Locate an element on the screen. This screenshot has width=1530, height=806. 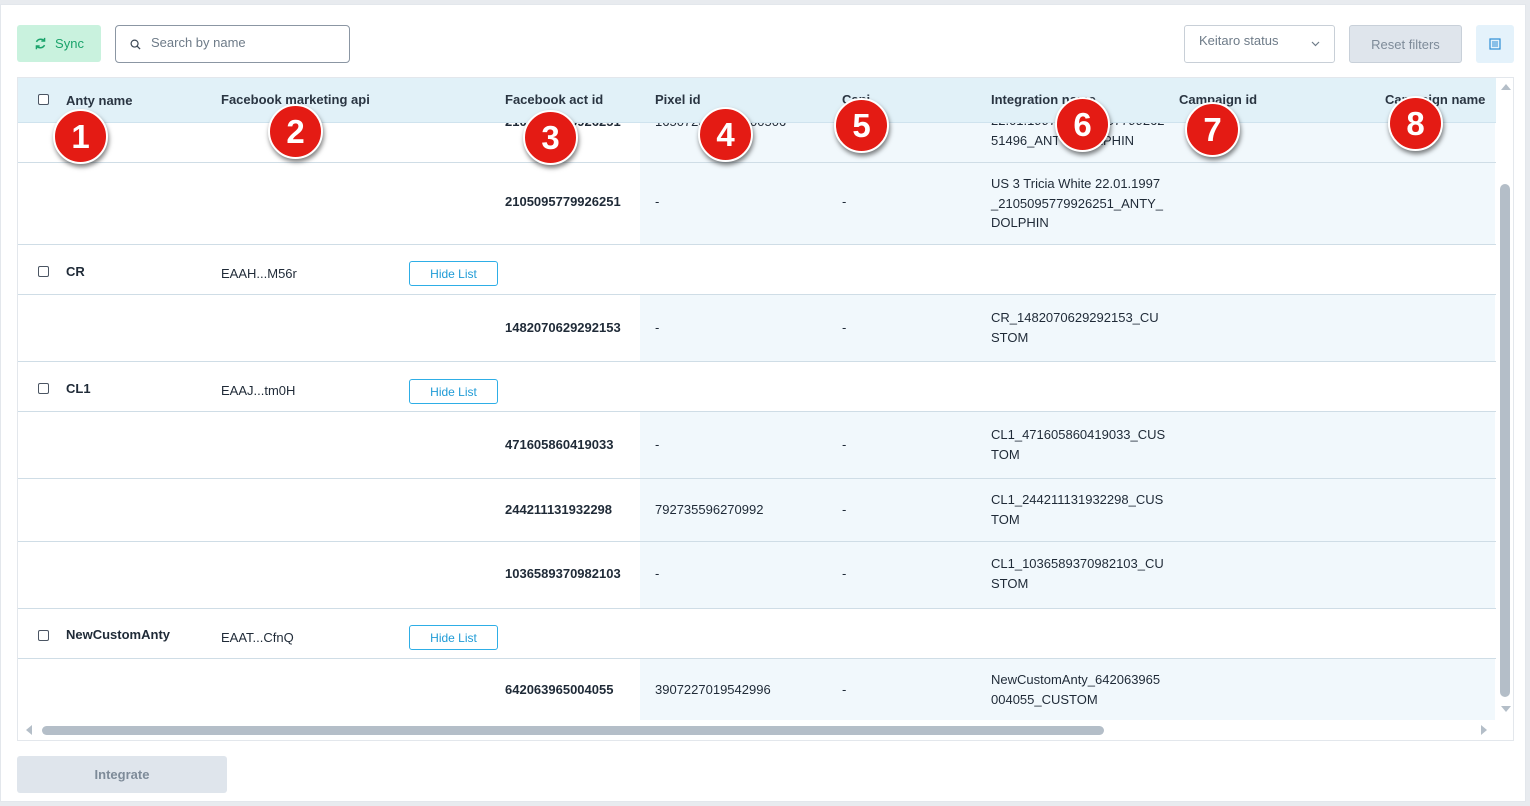
pixel-id-cell: 3907227019542996 is located at coordinates (713, 689).